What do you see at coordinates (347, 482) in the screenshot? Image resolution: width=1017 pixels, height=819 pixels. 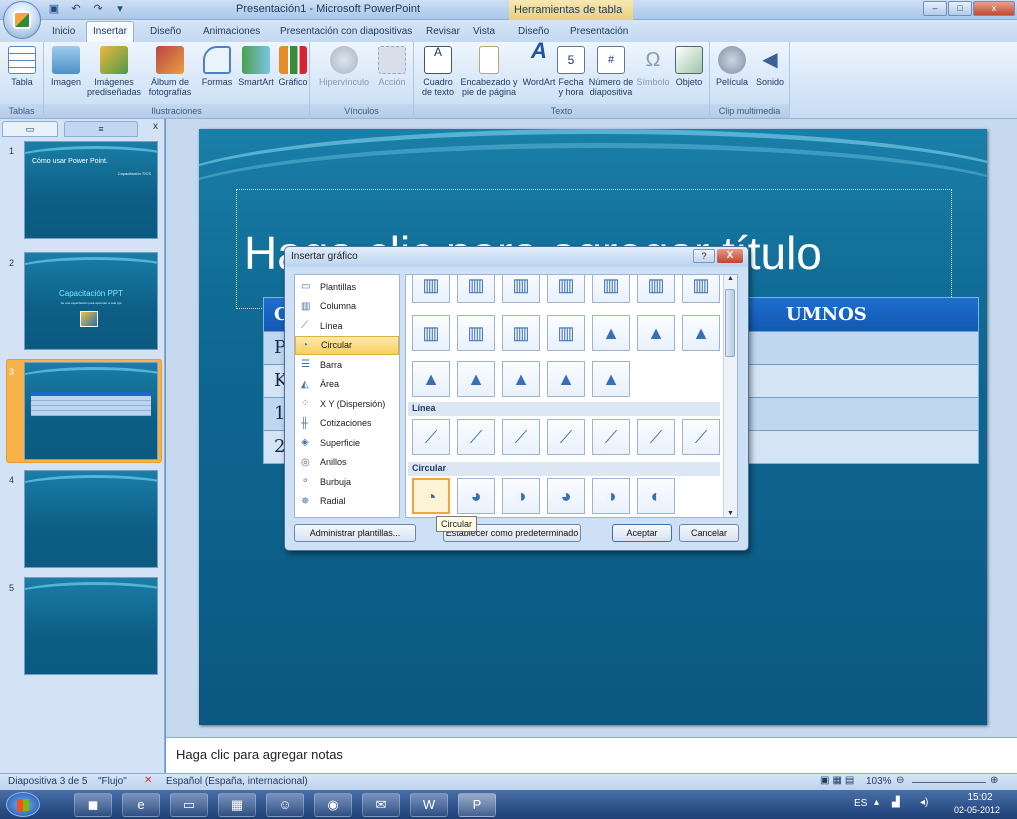 I see `category-burbuja: ⚬ Burbuja` at bounding box center [347, 482].